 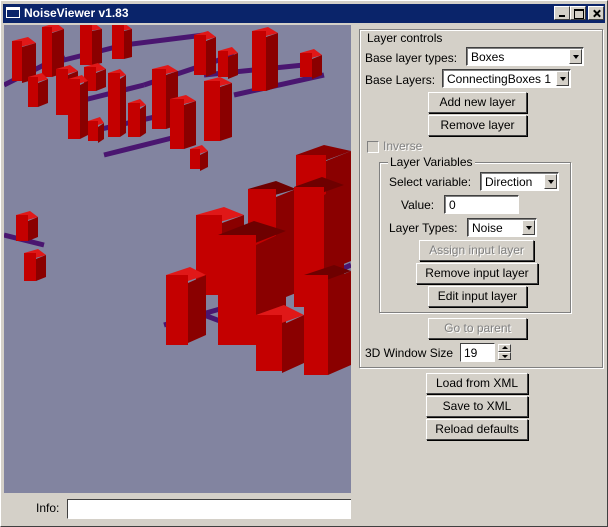 I want to click on window-size-spinner: 19, so click(x=477, y=352).